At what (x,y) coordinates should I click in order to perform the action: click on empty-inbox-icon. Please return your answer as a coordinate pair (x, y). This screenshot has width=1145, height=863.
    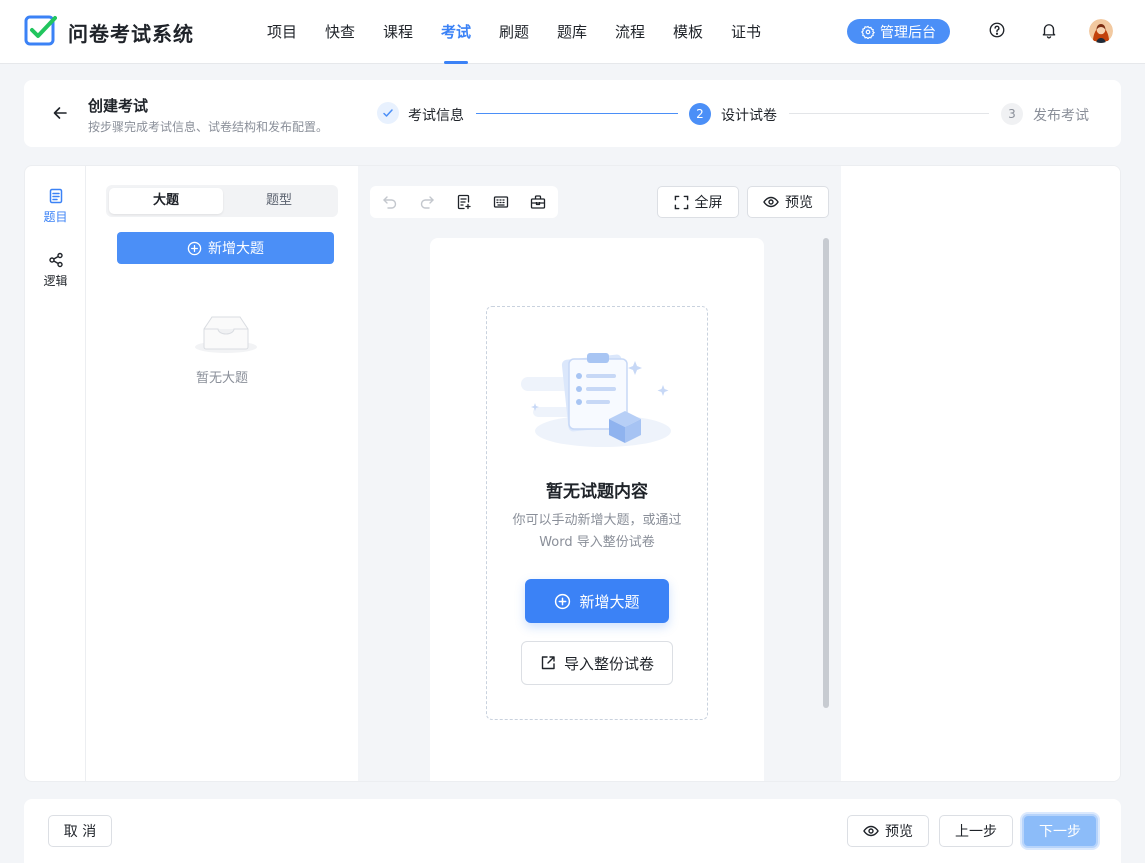
    Looking at the image, I should click on (226, 334).